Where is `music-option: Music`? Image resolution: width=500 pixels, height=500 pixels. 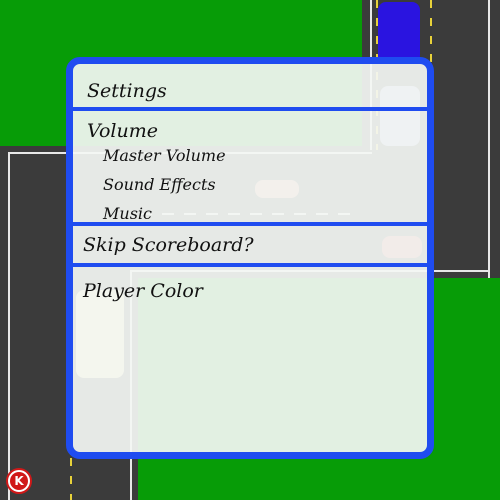
music-option: Music is located at coordinates (127, 213).